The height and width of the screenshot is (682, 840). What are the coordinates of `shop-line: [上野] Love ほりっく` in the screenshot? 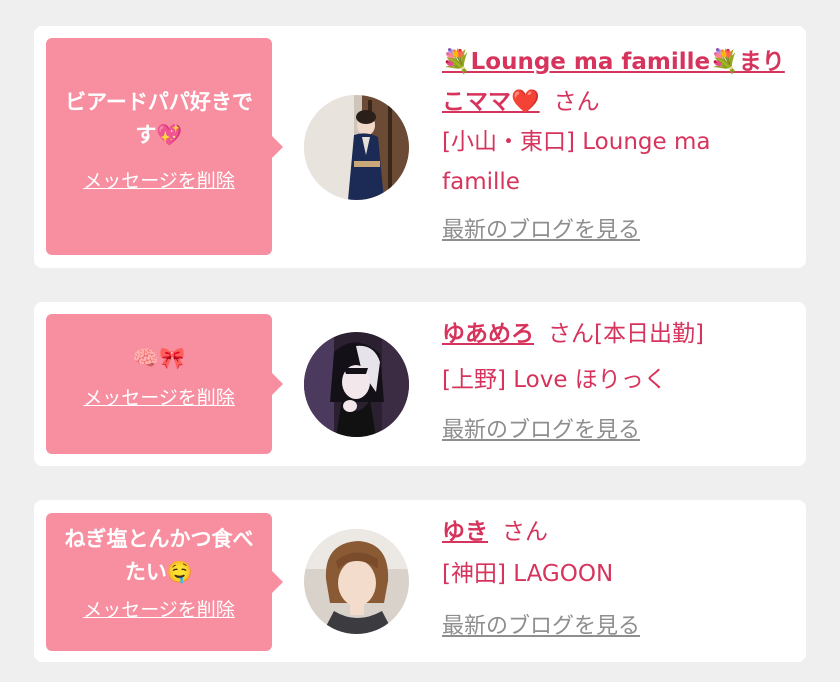 It's located at (554, 380).